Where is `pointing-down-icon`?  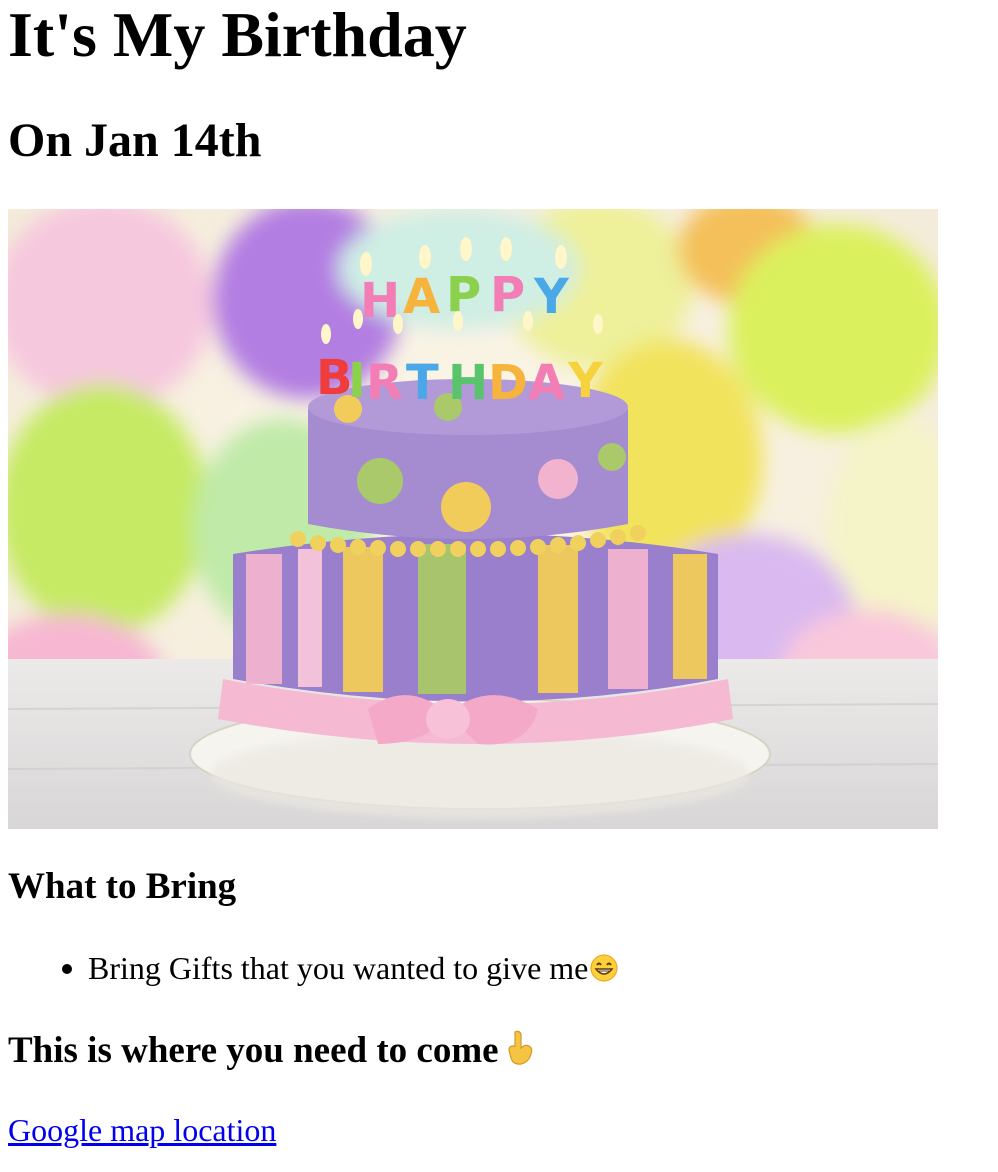
pointing-down-icon is located at coordinates (519, 1047).